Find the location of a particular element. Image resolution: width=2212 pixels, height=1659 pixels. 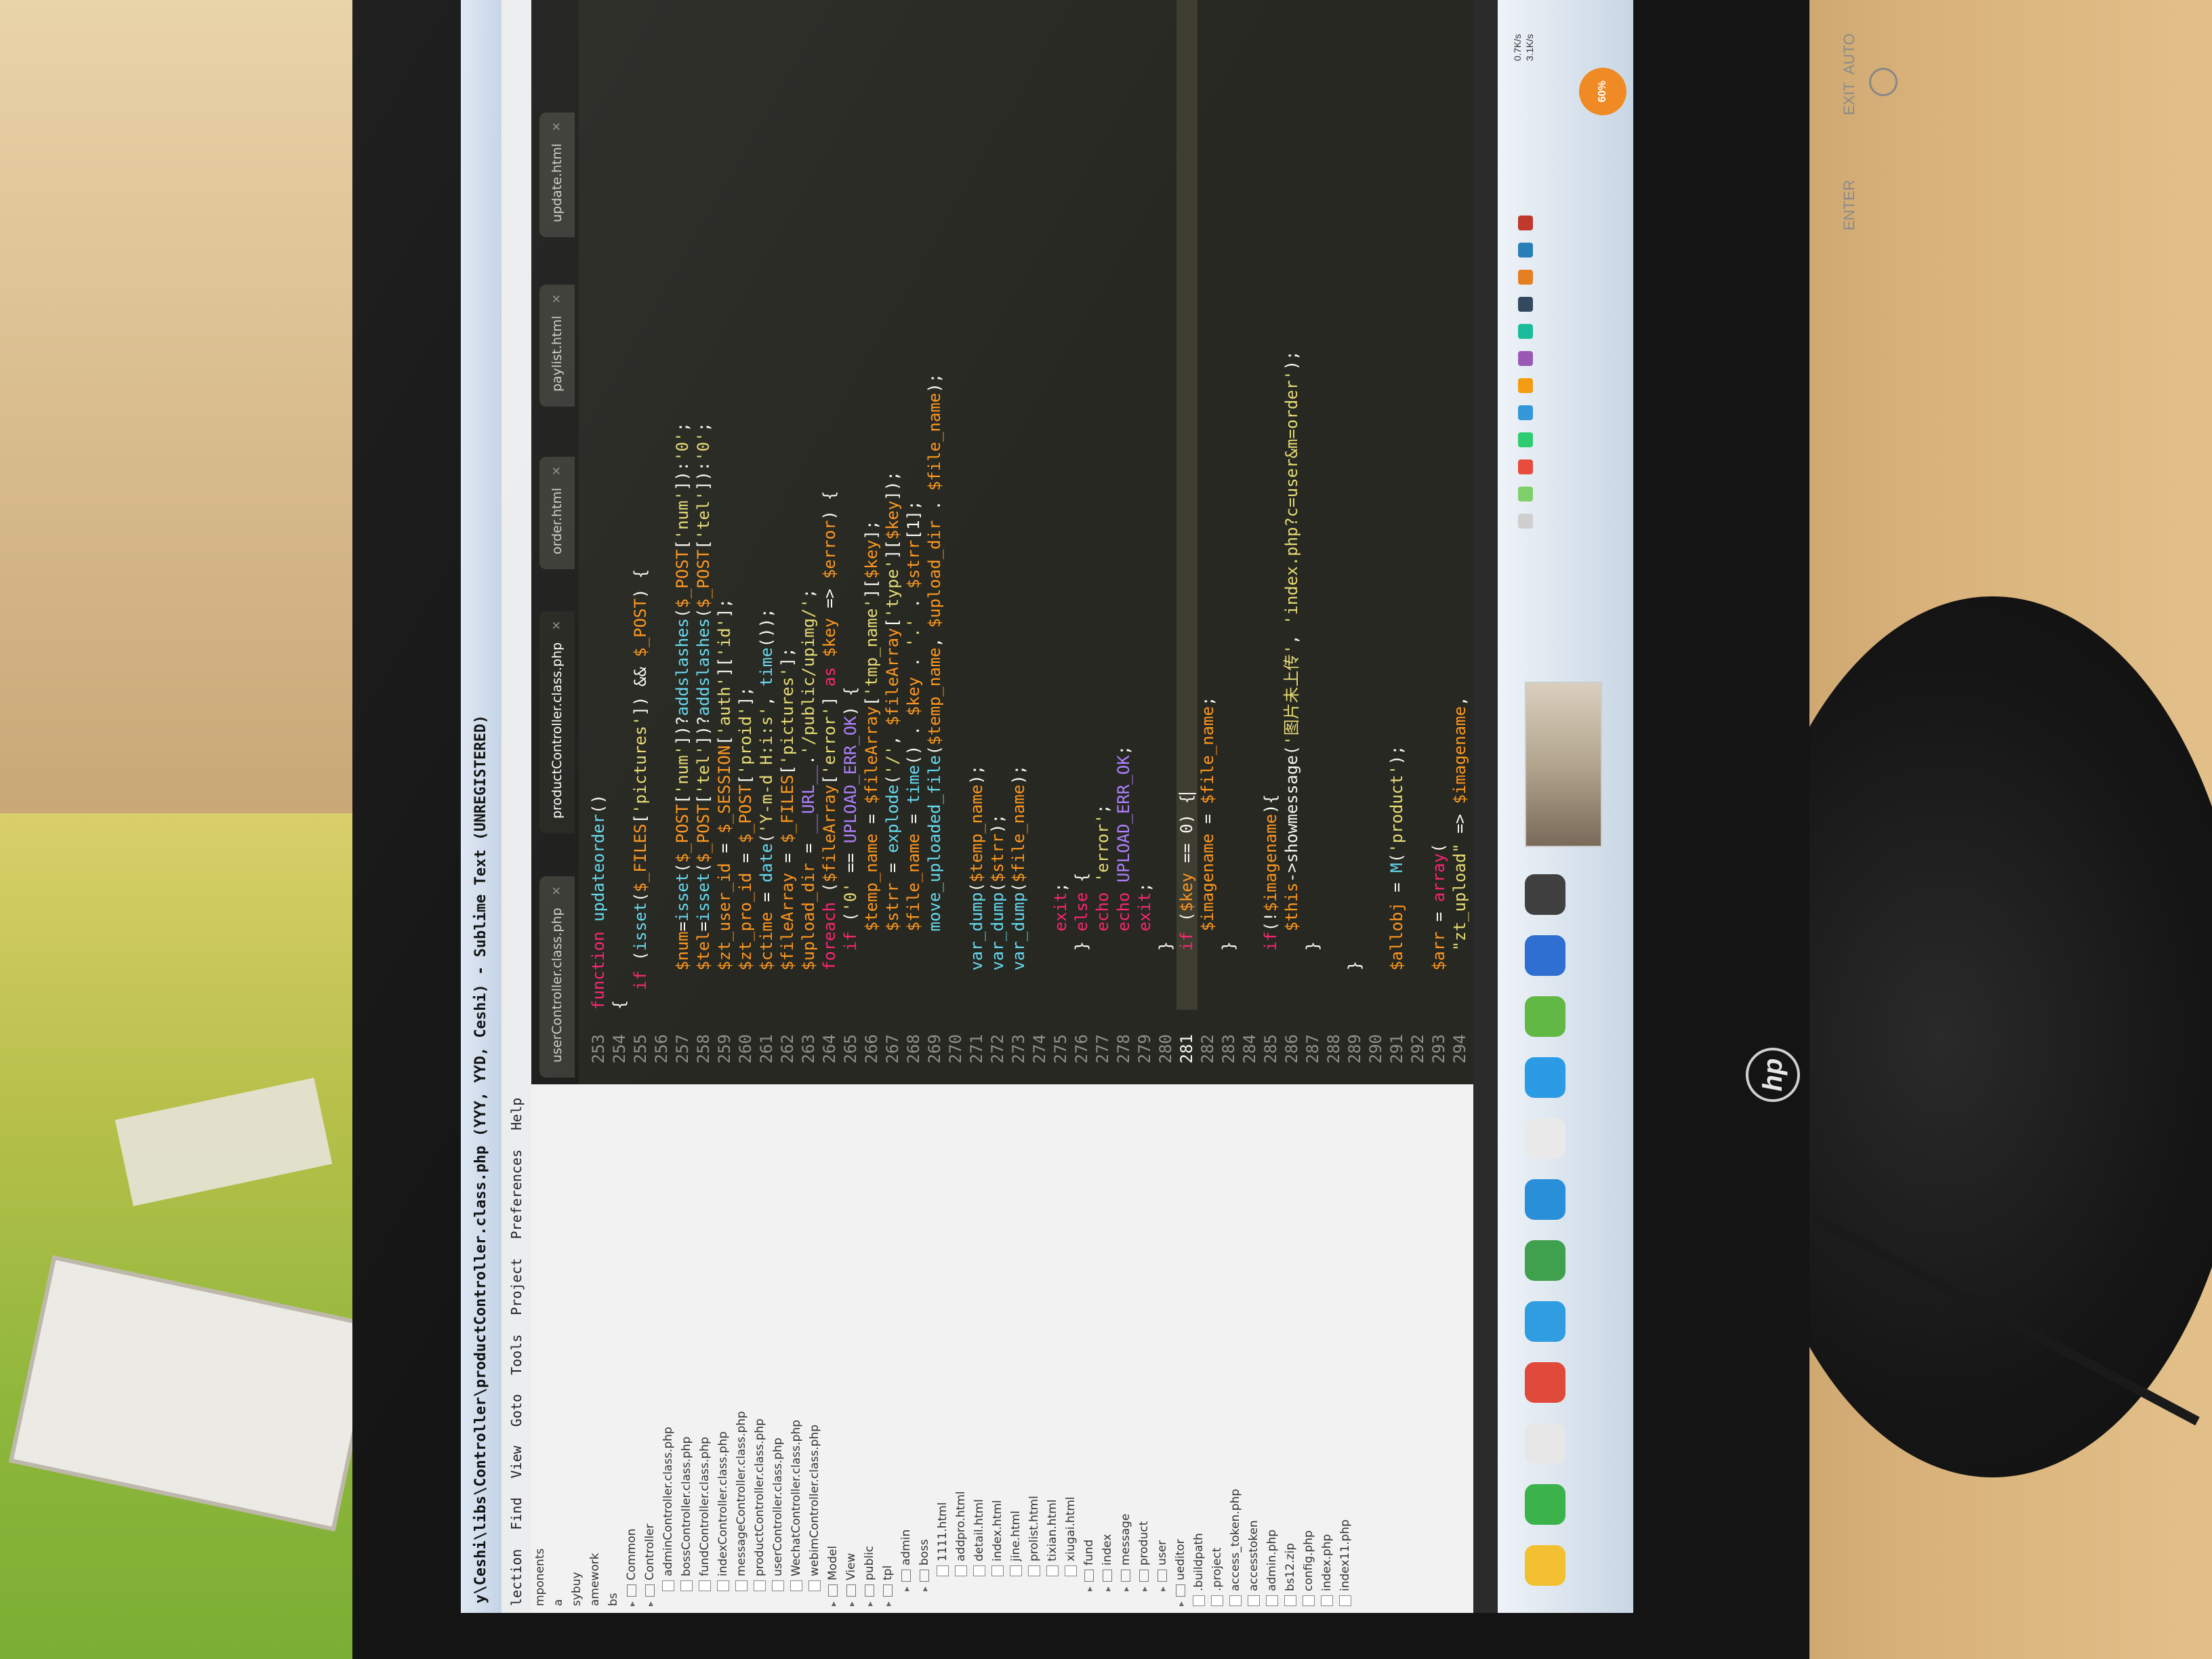

code-line: "zt_upload" => $imagename, is located at coordinates (1460, 505).